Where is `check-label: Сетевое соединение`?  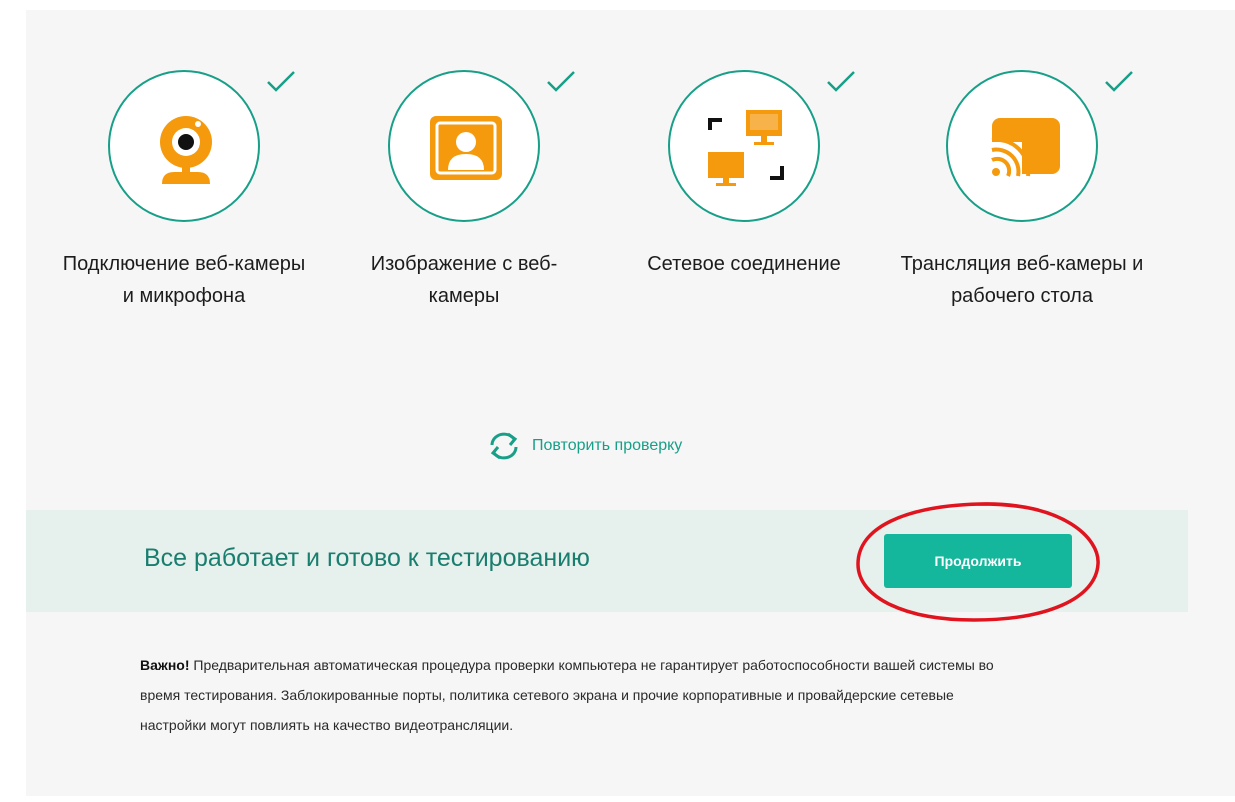 check-label: Сетевое соединение is located at coordinates (744, 264).